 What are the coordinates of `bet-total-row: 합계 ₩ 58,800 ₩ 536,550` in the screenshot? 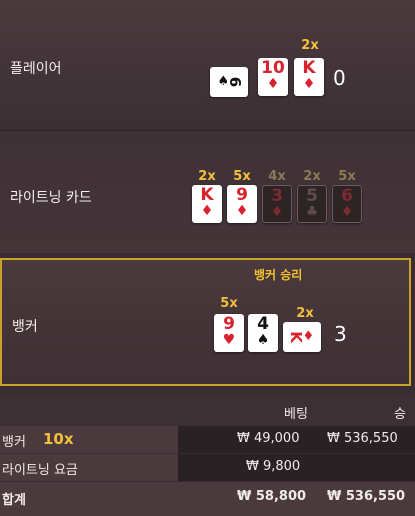 It's located at (207, 499).